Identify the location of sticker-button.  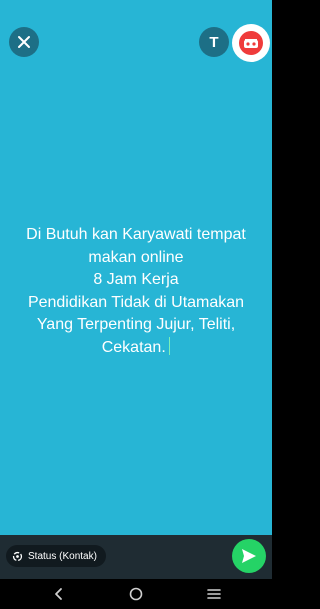
(251, 43).